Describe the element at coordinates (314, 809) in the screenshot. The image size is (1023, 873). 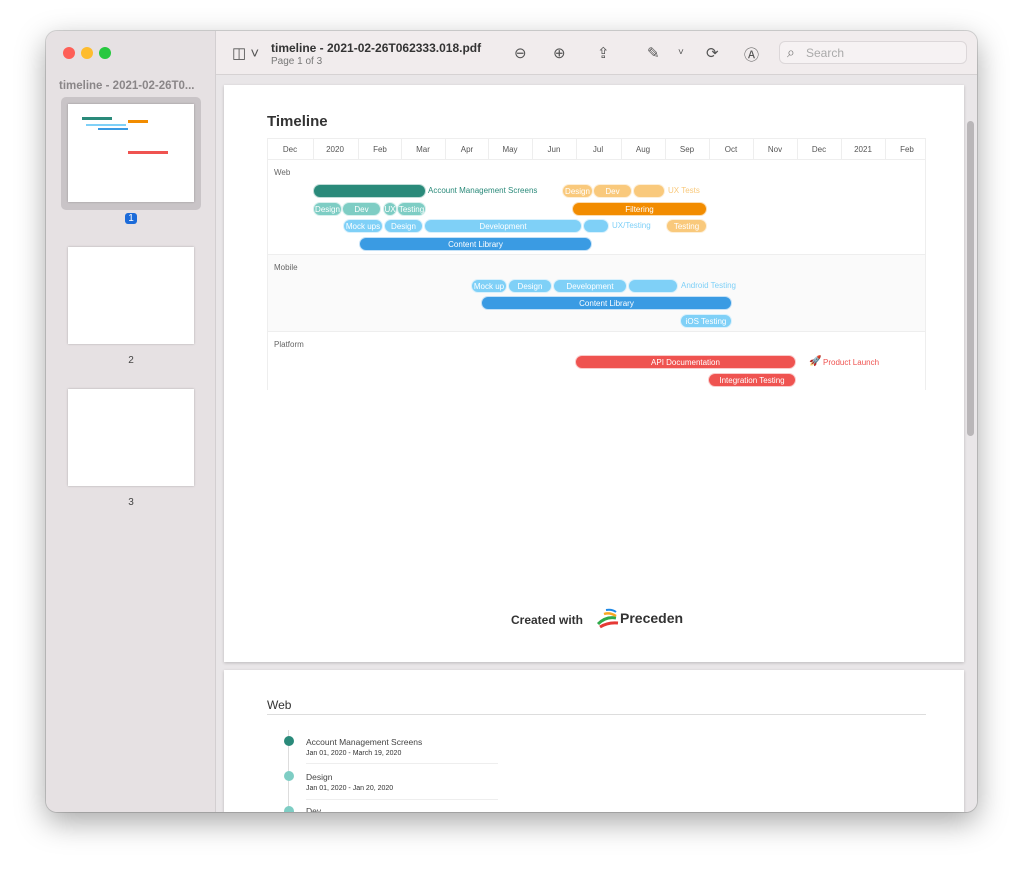
I see `list-item-title: Dev` at that location.